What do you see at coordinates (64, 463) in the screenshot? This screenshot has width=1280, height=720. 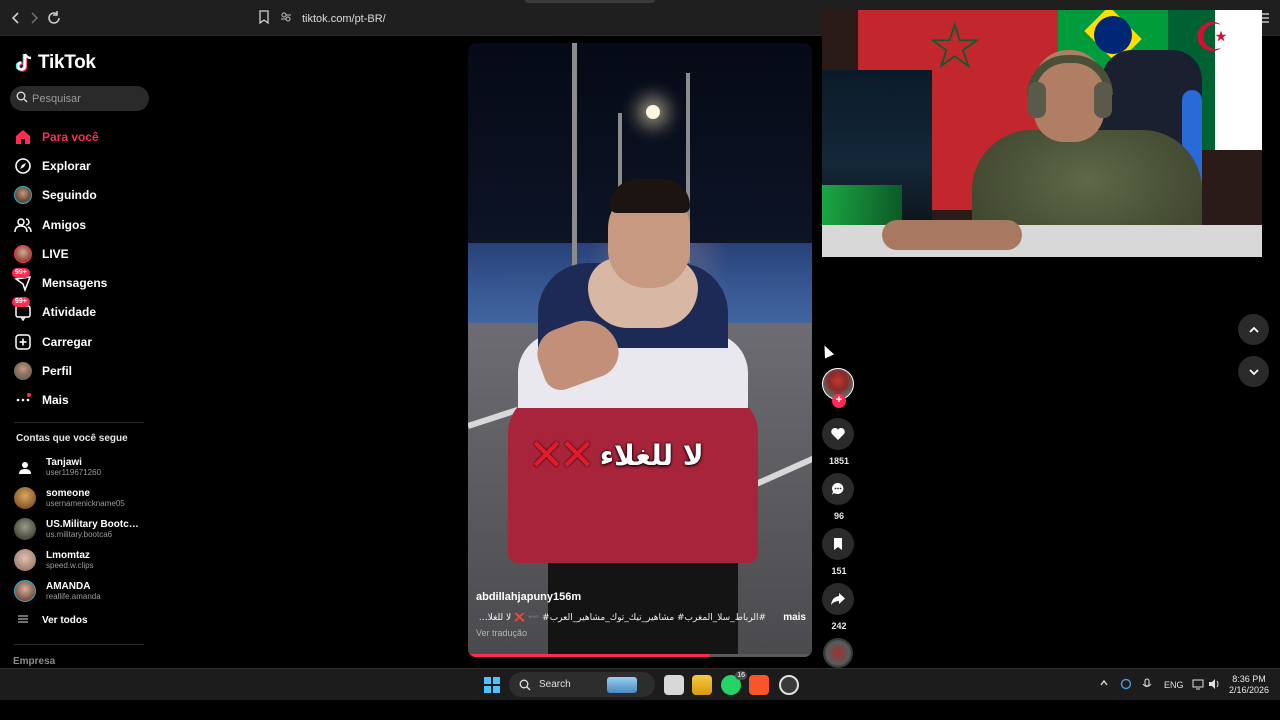 I see `account-name: Tanjawi` at bounding box center [64, 463].